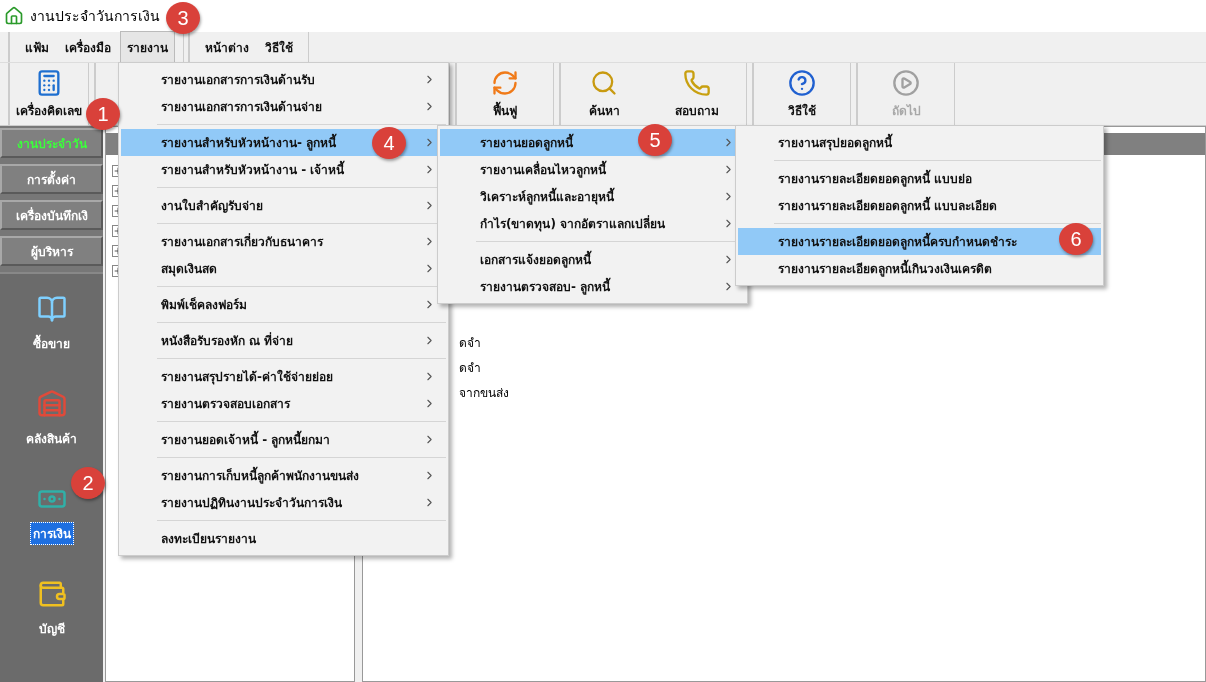 The width and height of the screenshot is (1206, 682). Describe the element at coordinates (484, 393) in the screenshot. I see `list-item: จากขนส่ง` at that location.